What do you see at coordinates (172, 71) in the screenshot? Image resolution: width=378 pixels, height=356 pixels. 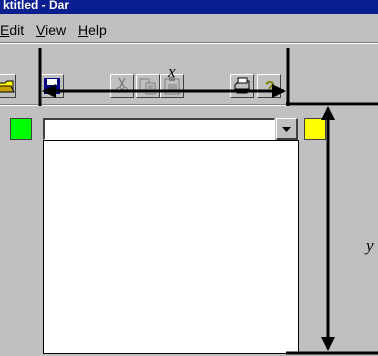 I see `x-label: x` at bounding box center [172, 71].